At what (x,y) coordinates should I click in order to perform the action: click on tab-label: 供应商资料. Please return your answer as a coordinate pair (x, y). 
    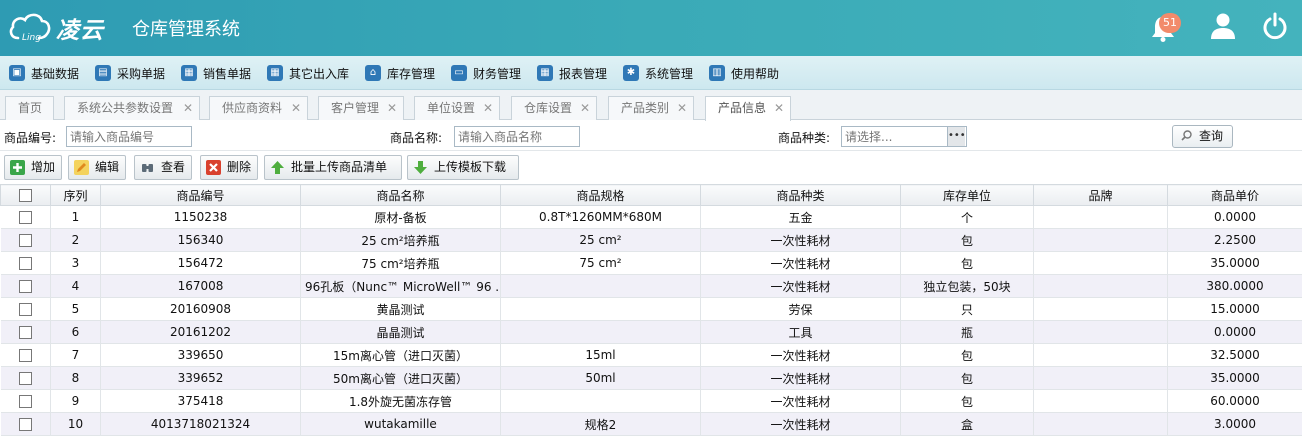
    Looking at the image, I should click on (252, 108).